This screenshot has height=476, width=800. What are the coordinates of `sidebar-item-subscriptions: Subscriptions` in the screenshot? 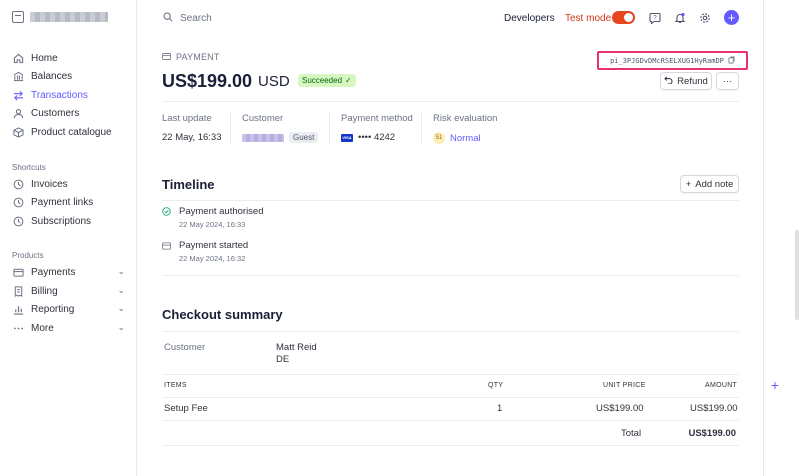 It's located at (69, 221).